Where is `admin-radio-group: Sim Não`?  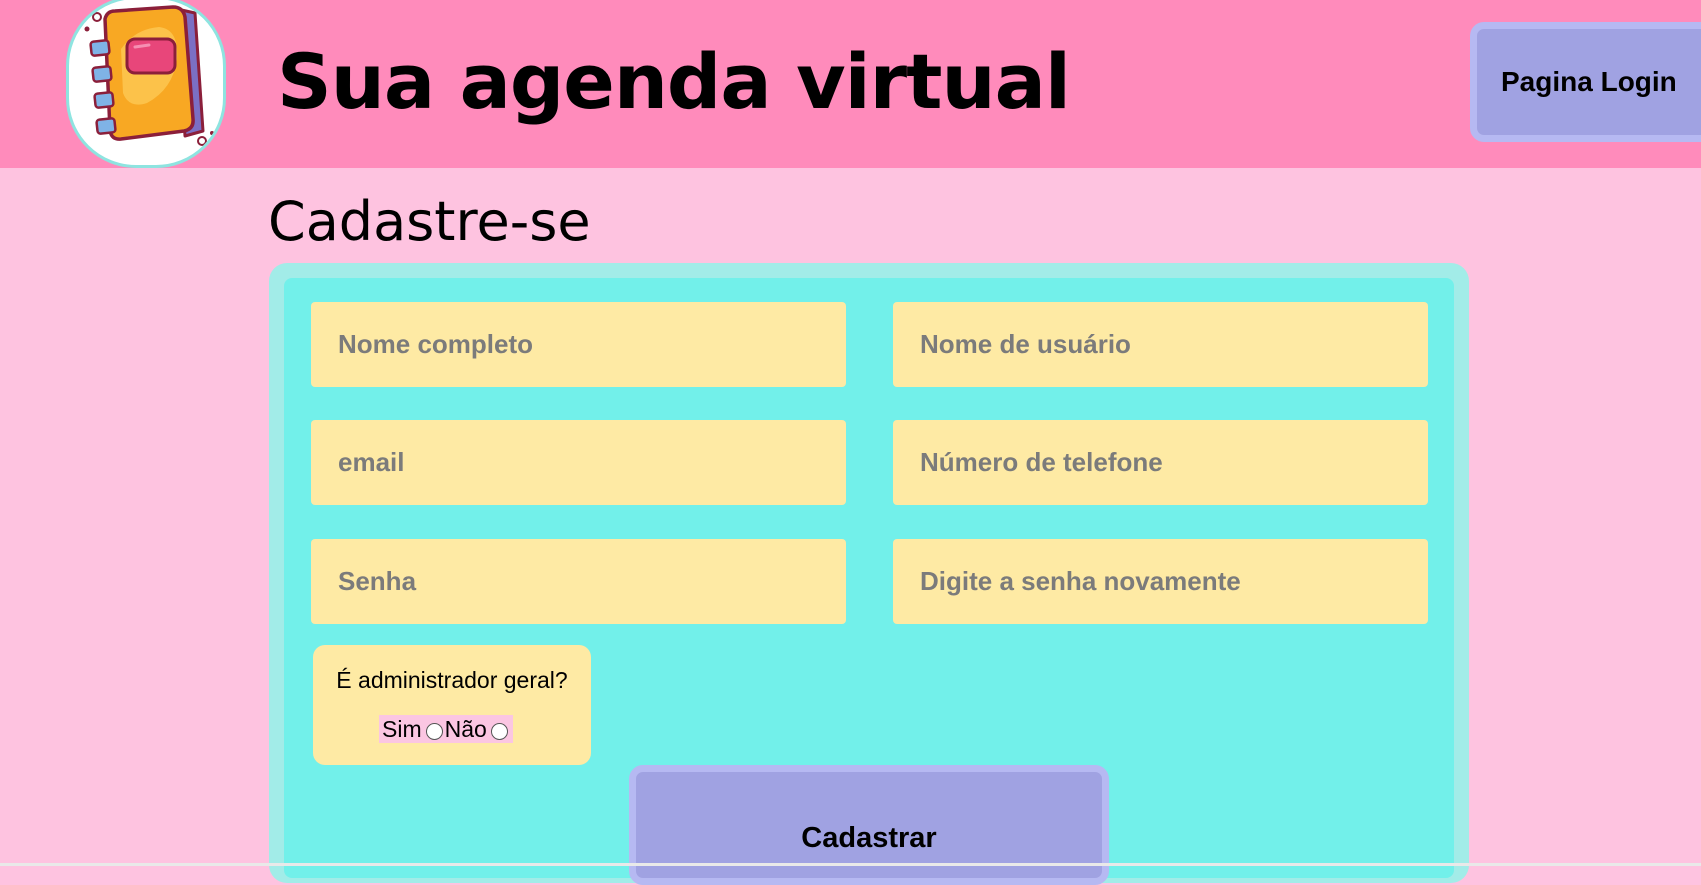
admin-radio-group: Sim Não is located at coordinates (446, 729).